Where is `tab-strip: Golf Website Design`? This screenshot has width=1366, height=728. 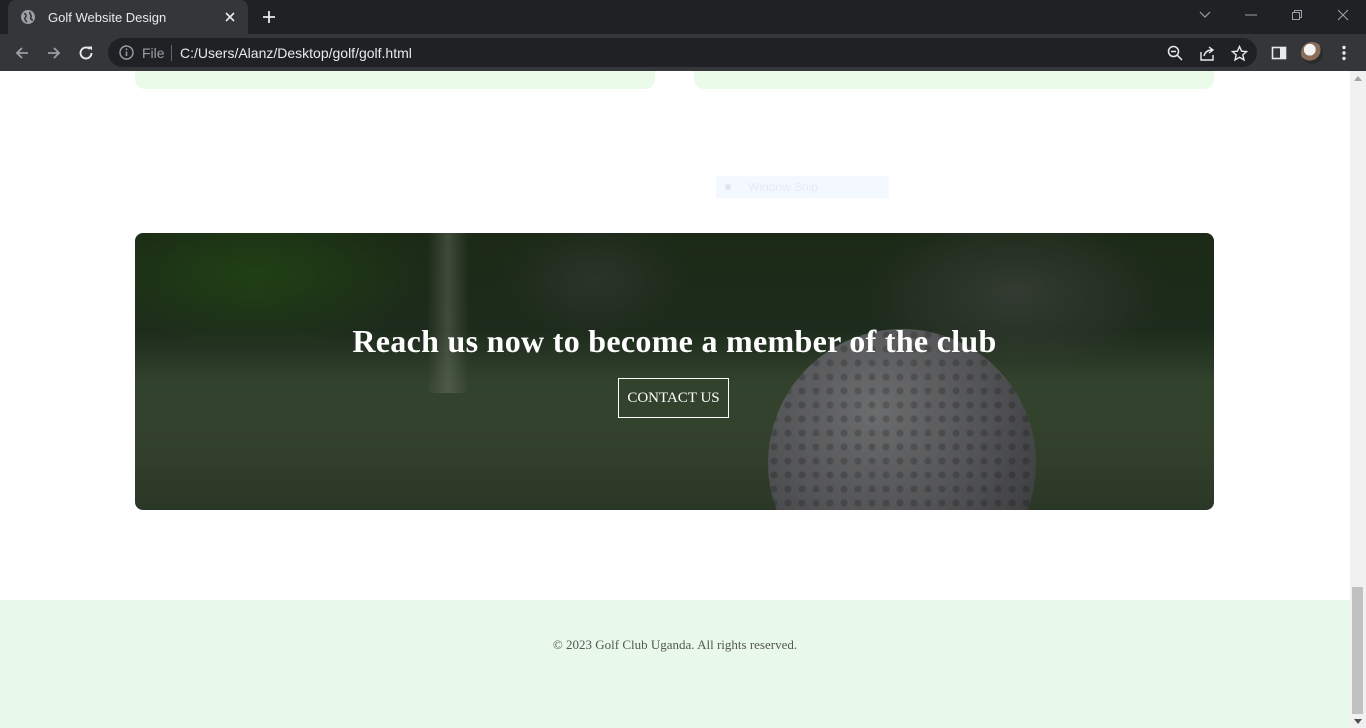
tab-strip: Golf Website Design is located at coordinates (683, 17).